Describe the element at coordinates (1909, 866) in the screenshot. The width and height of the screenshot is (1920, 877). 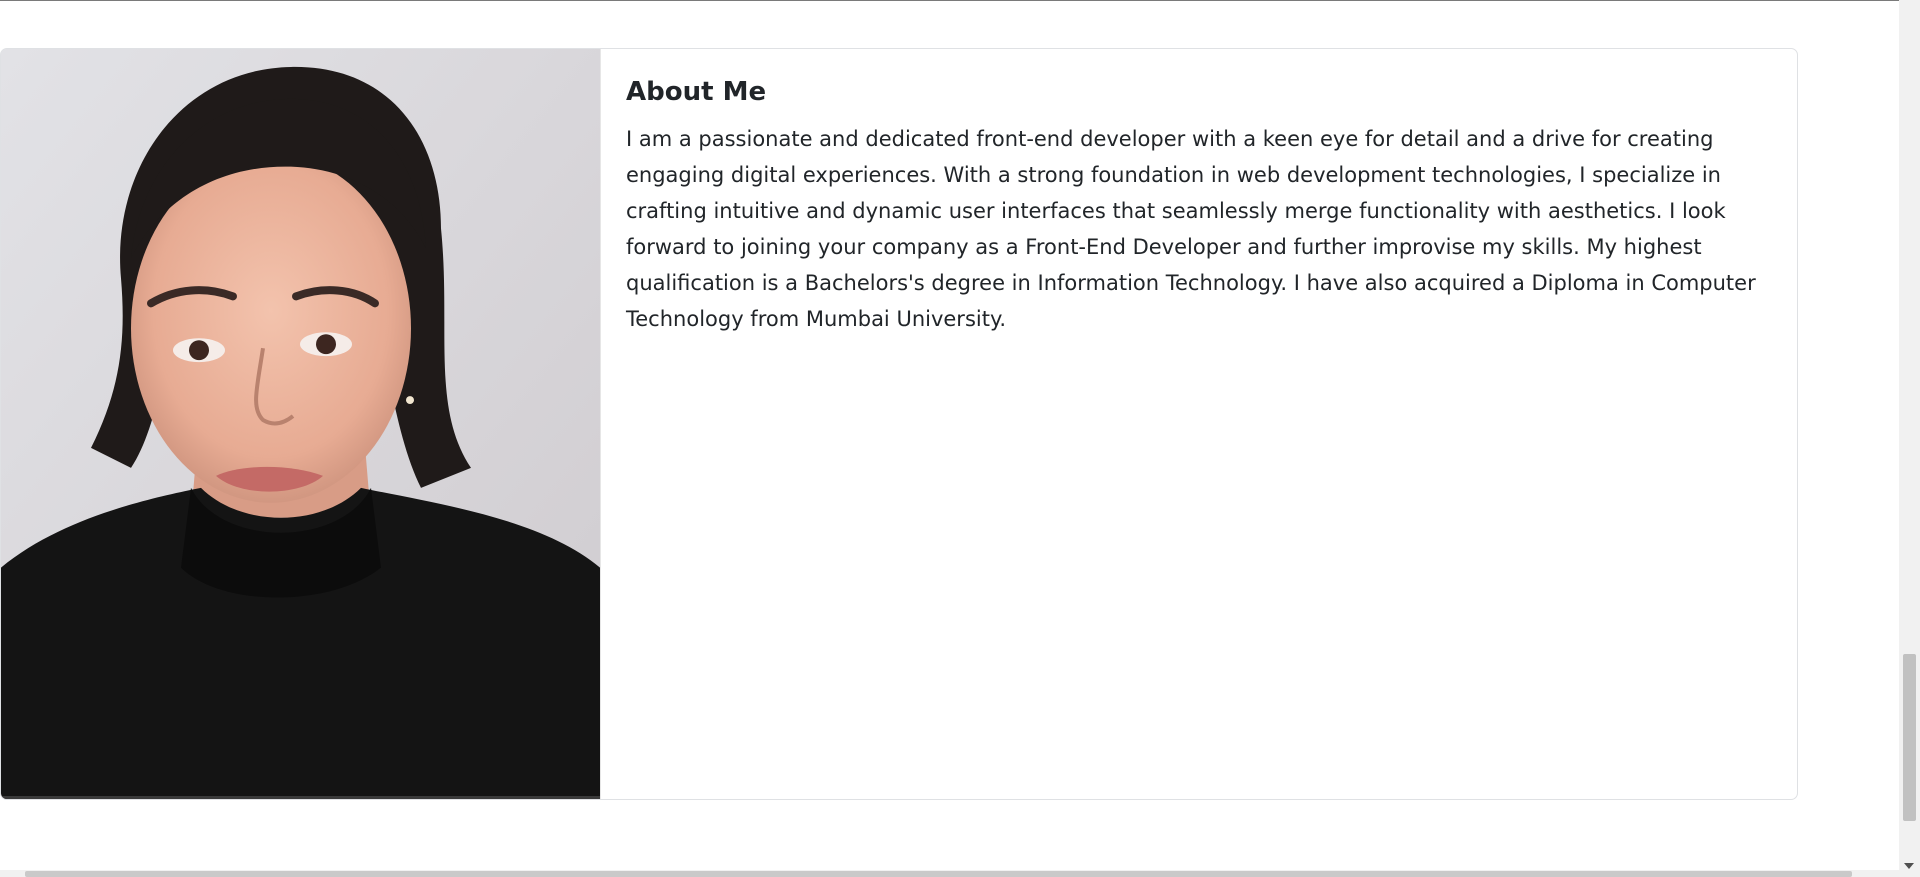
I see `scroll-down-arrow-icon` at that location.